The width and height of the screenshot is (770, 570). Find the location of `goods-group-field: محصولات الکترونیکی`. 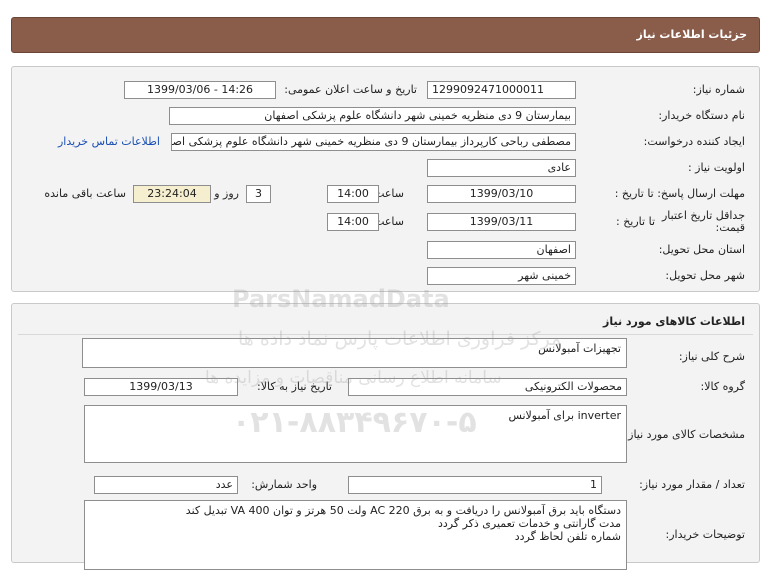

goods-group-field: محصولات الکترونیکی is located at coordinates (487, 387).